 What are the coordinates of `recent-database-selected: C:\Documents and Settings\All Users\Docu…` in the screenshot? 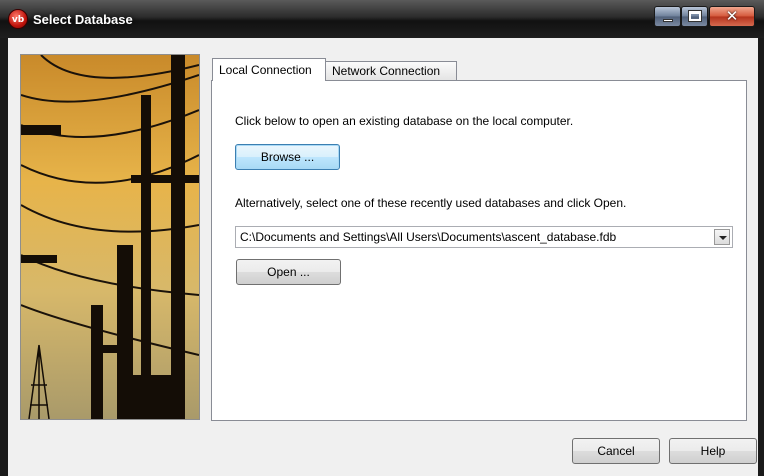 It's located at (428, 237).